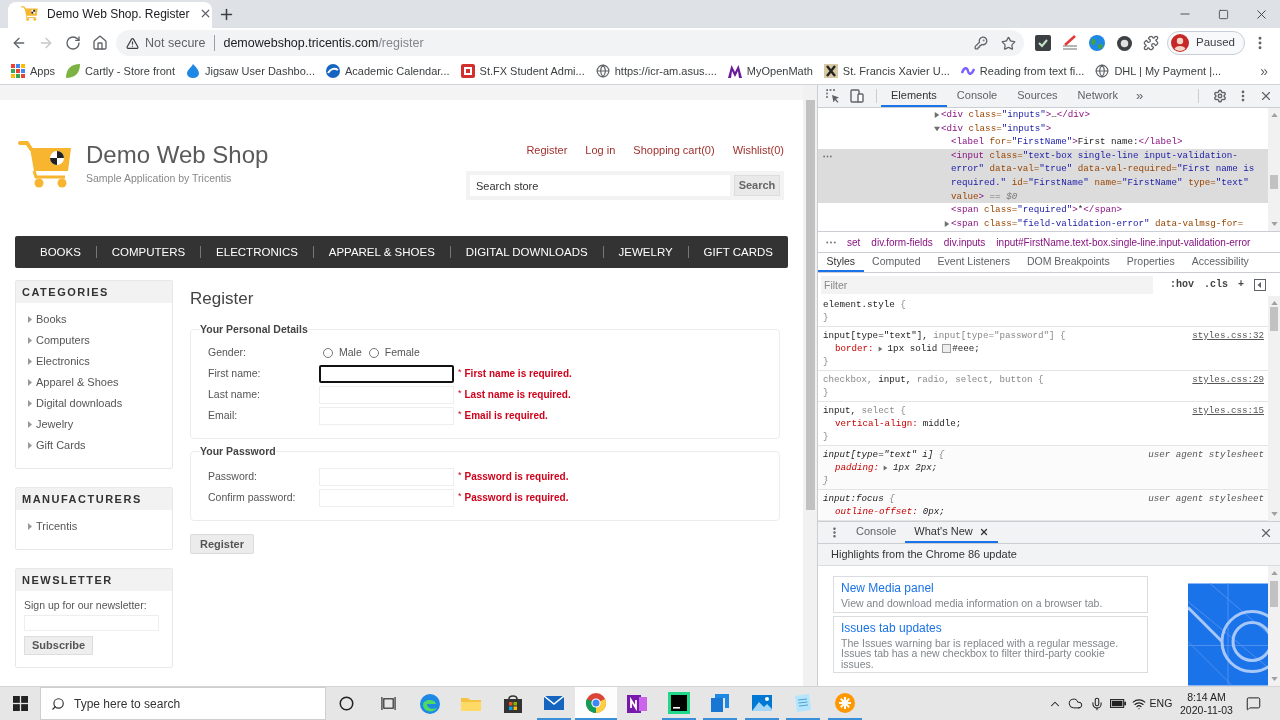 The height and width of the screenshot is (720, 1280). What do you see at coordinates (600, 185) in the screenshot?
I see `search-field: Search store` at bounding box center [600, 185].